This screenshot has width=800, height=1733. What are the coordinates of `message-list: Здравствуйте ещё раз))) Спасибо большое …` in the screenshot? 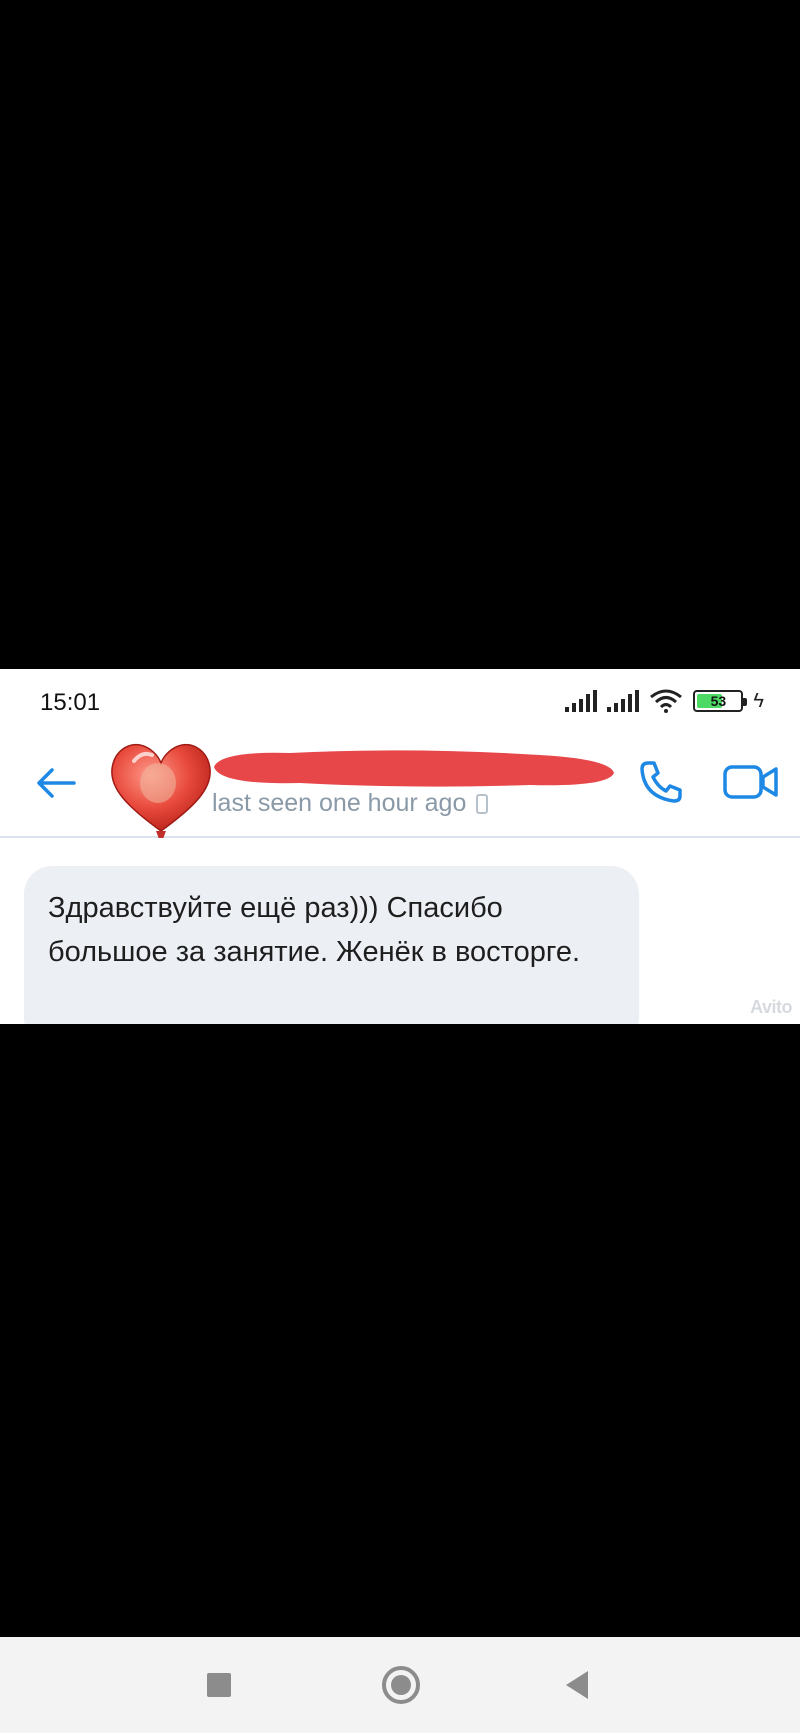 It's located at (400, 931).